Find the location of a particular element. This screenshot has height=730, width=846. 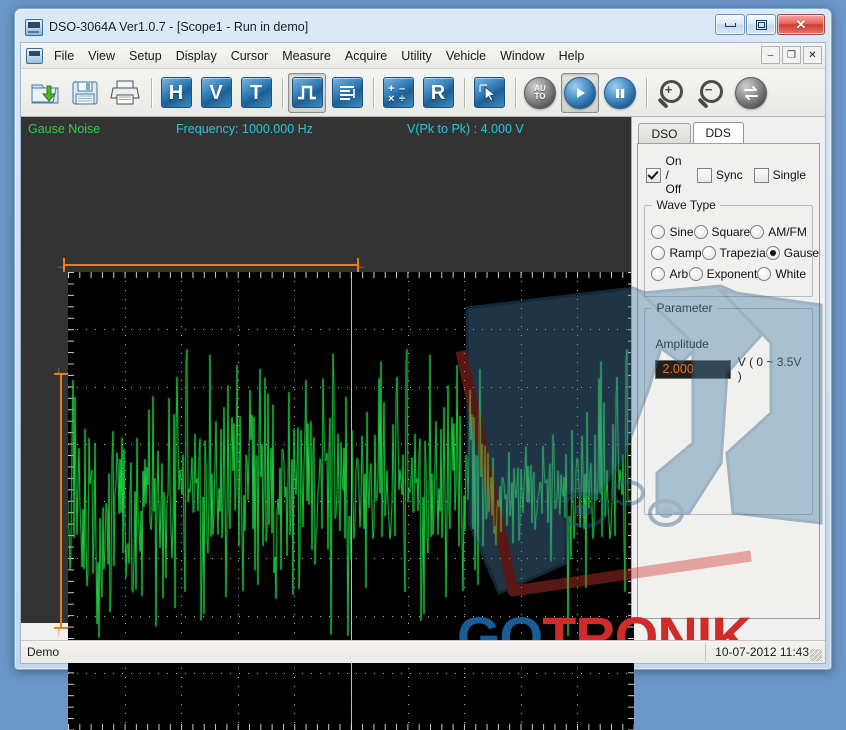

panel-tabs: DSO DDS is located at coordinates (728, 131).